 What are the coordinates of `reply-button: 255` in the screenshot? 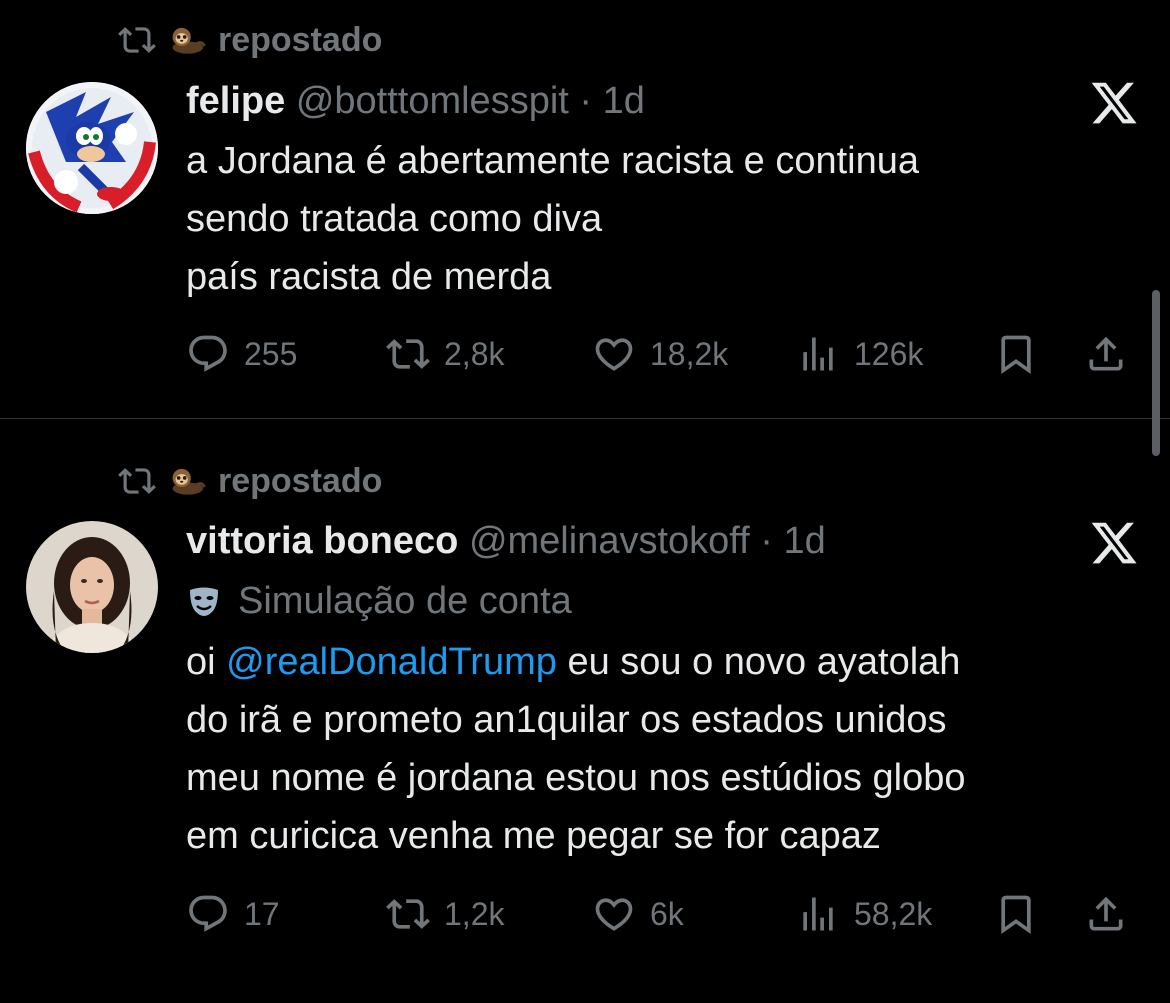 It's located at (241, 354).